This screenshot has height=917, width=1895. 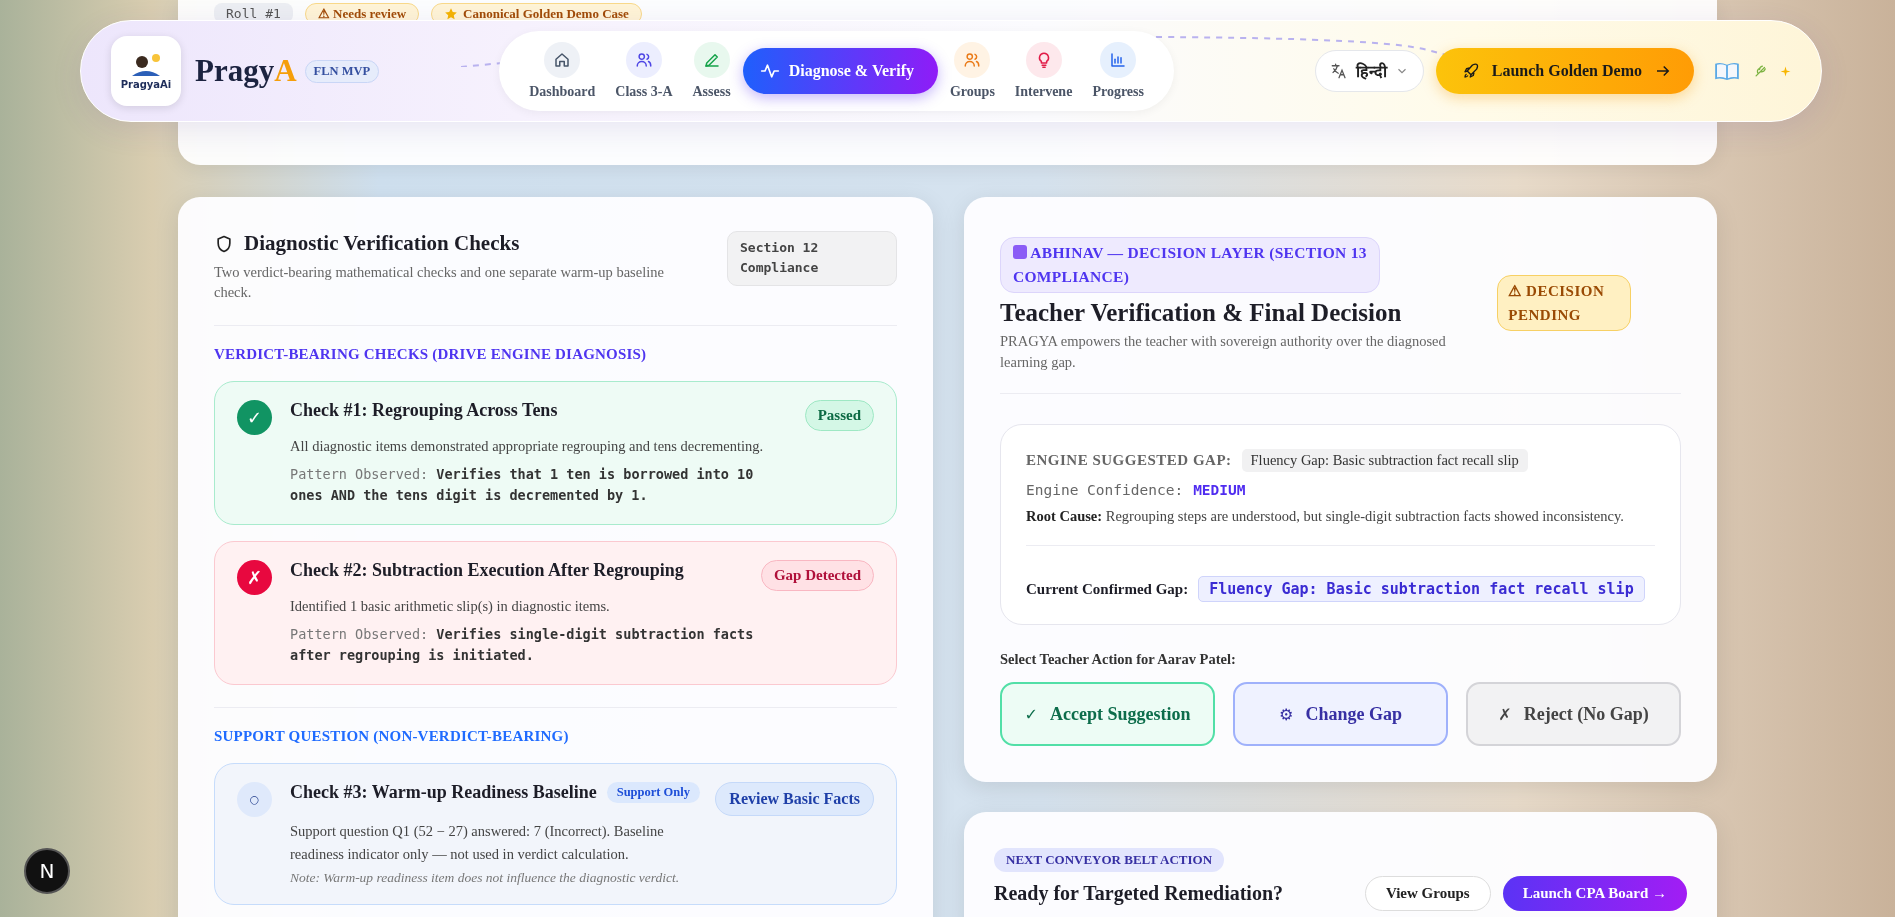 I want to click on nav-tab: Assess, so click(x=711, y=71).